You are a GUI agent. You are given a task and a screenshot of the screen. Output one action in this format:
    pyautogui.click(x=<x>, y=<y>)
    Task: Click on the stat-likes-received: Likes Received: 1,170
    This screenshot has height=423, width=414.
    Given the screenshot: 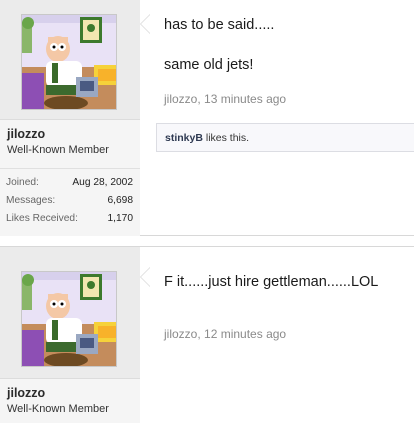 What is the action you would take?
    pyautogui.click(x=70, y=219)
    